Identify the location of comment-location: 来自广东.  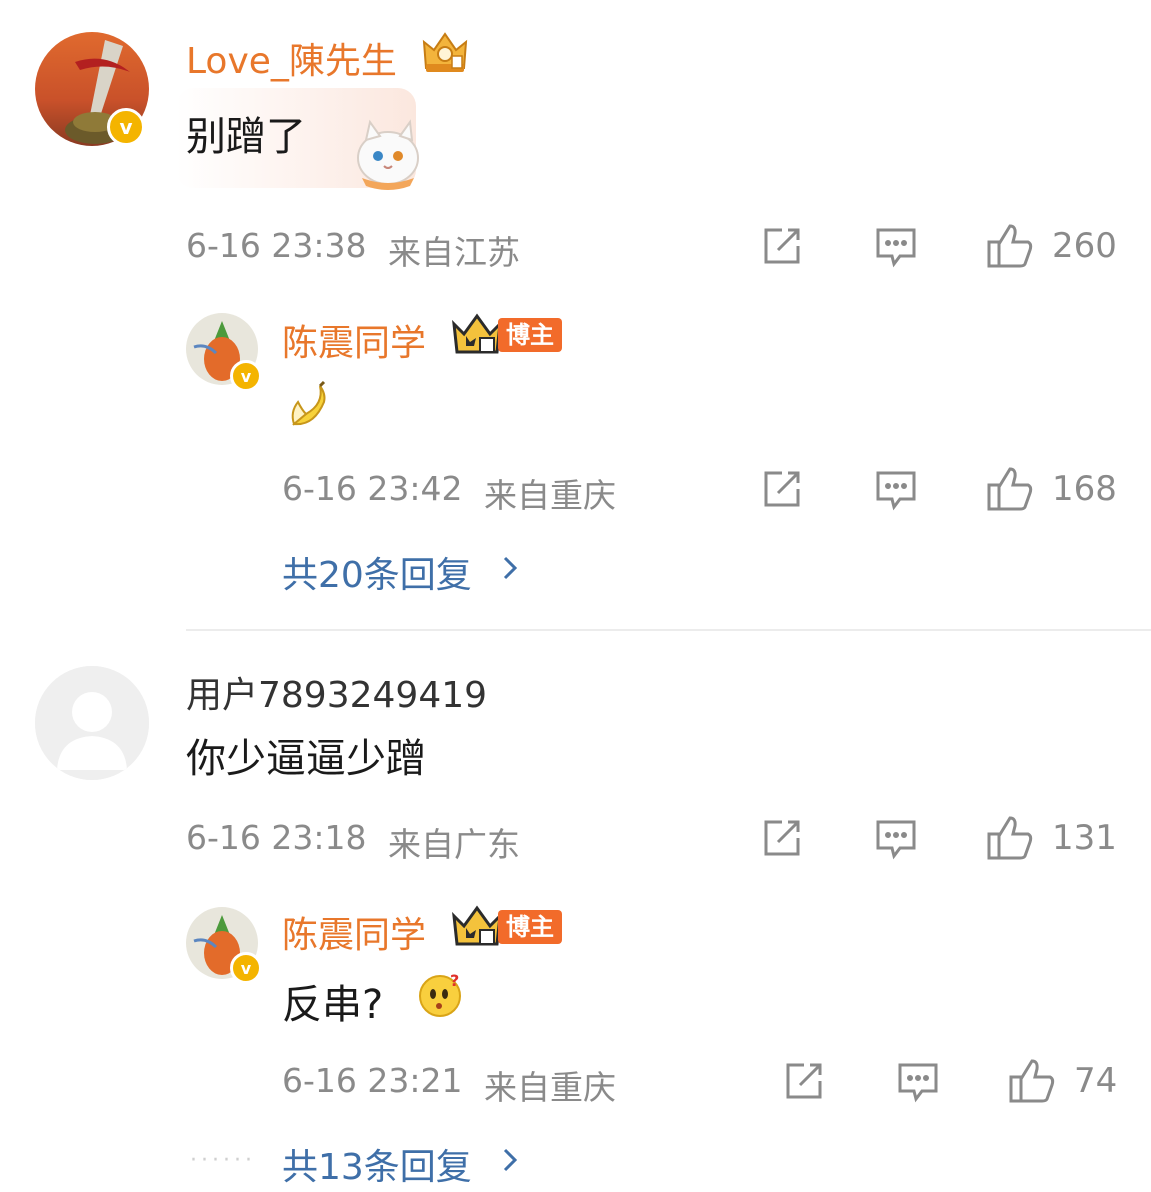
(454, 844).